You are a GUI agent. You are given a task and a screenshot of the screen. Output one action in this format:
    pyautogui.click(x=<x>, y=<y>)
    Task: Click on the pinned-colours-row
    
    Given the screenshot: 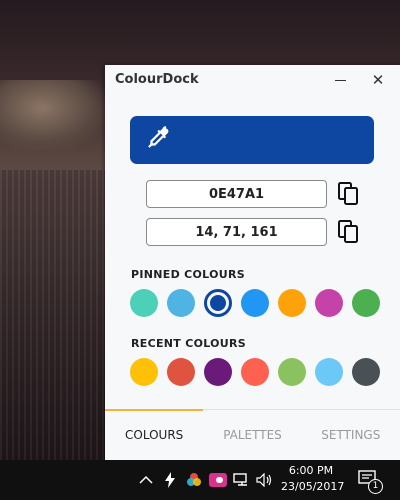 What is the action you would take?
    pyautogui.click(x=255, y=303)
    